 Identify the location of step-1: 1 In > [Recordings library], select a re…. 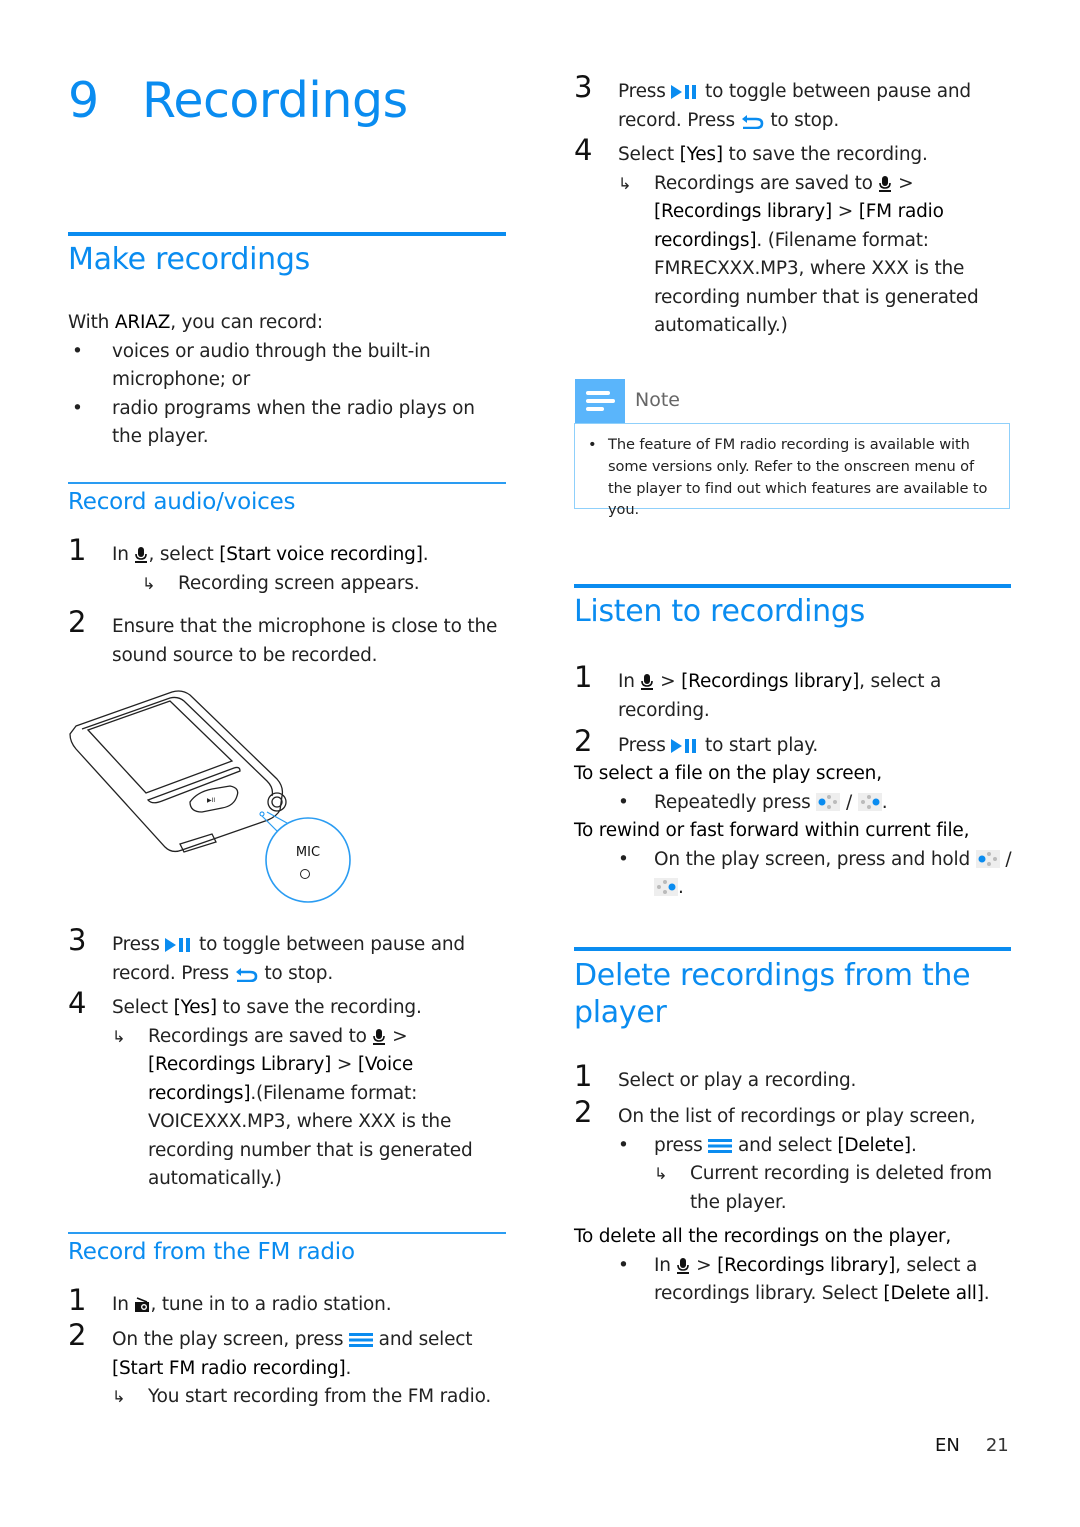
(794, 694).